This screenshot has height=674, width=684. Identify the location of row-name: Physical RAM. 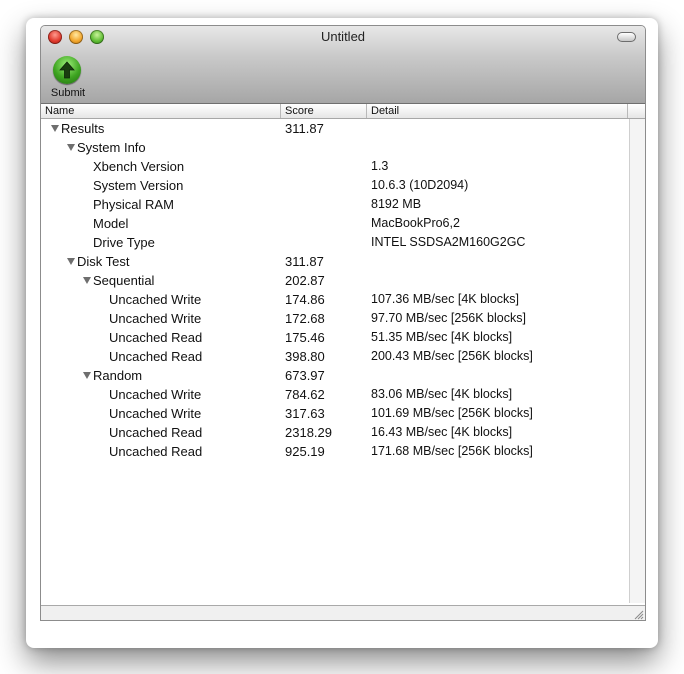
(133, 204).